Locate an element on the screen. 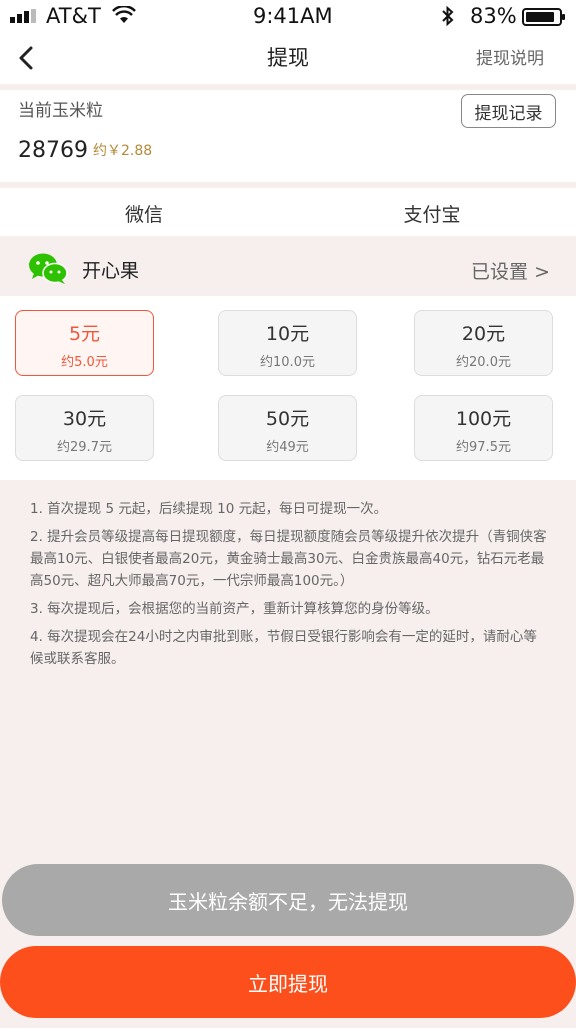  status-bar: AT&T 9:41AM 83% is located at coordinates (288, 17).